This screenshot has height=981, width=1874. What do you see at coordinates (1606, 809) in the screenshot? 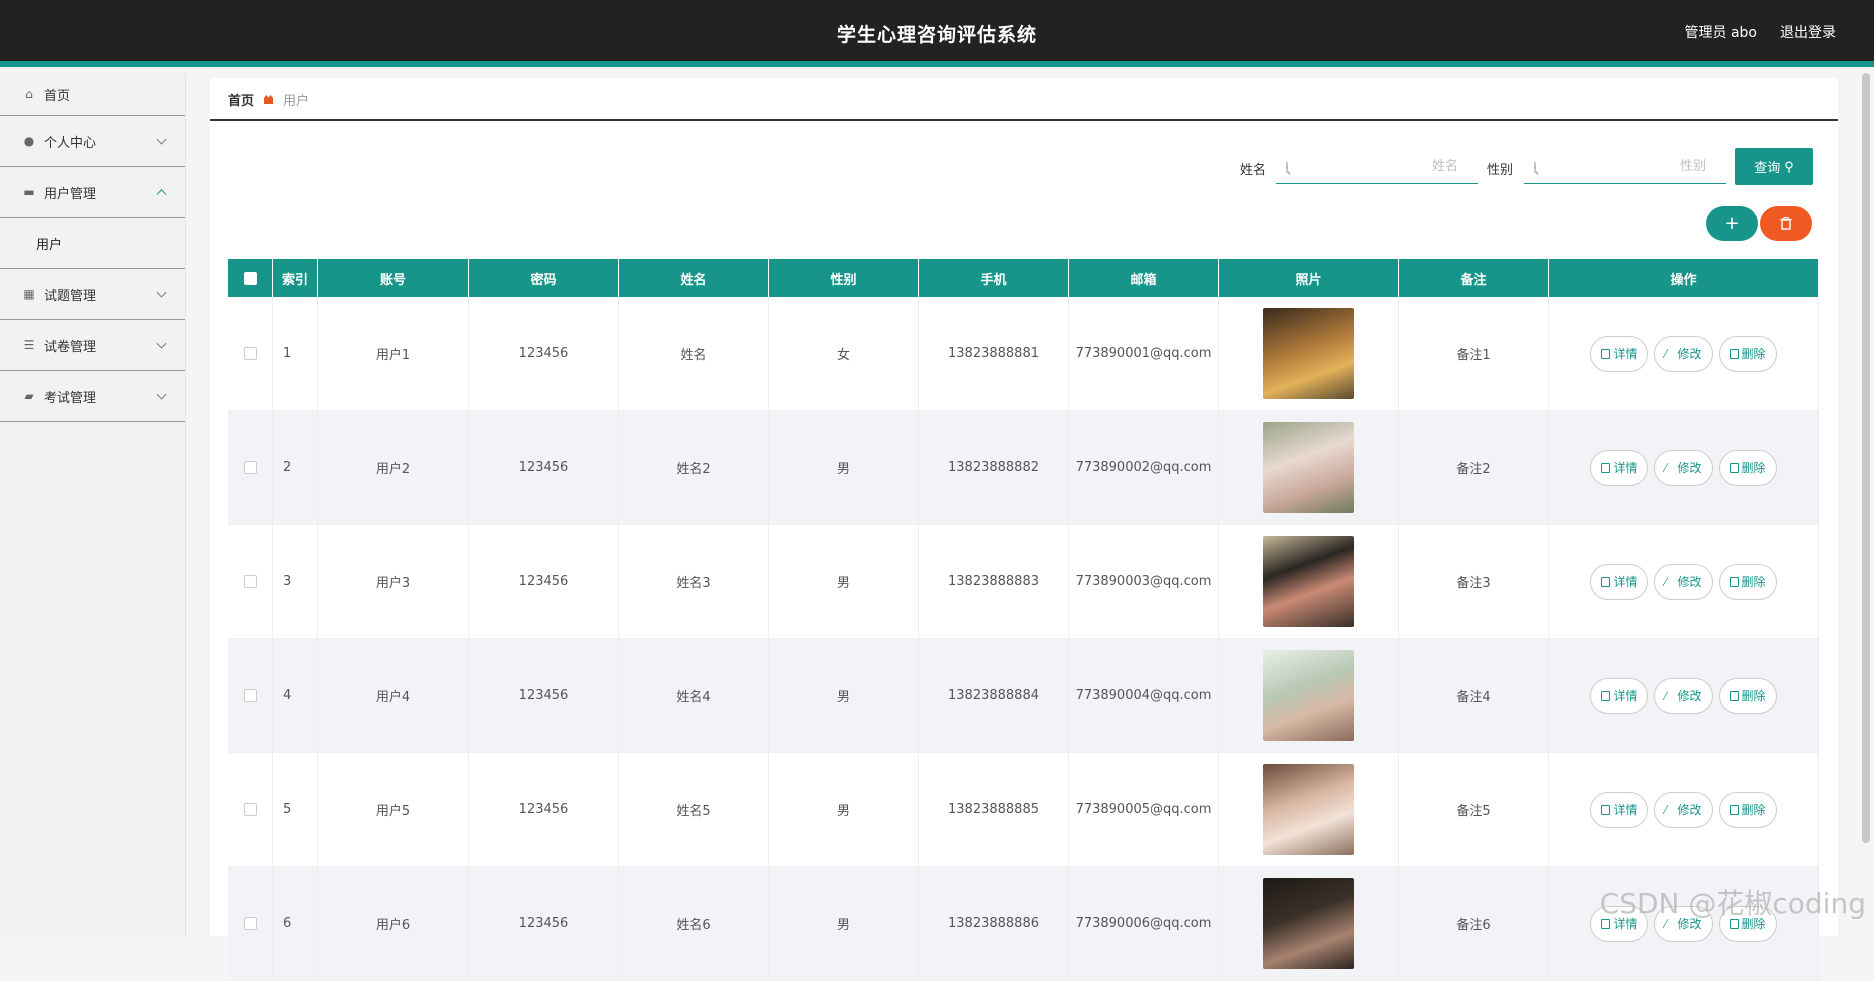
I see `document-icon` at bounding box center [1606, 809].